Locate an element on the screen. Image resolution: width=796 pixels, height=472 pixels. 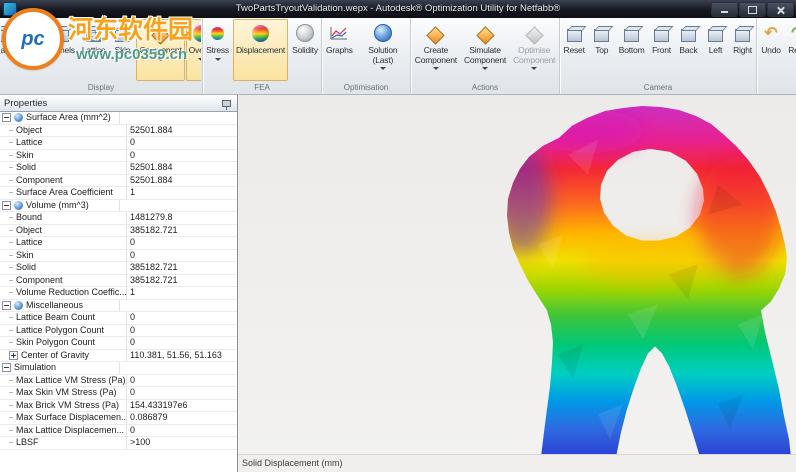
property-row: Surface Area Coefficient 1 is located at coordinates (118, 193).